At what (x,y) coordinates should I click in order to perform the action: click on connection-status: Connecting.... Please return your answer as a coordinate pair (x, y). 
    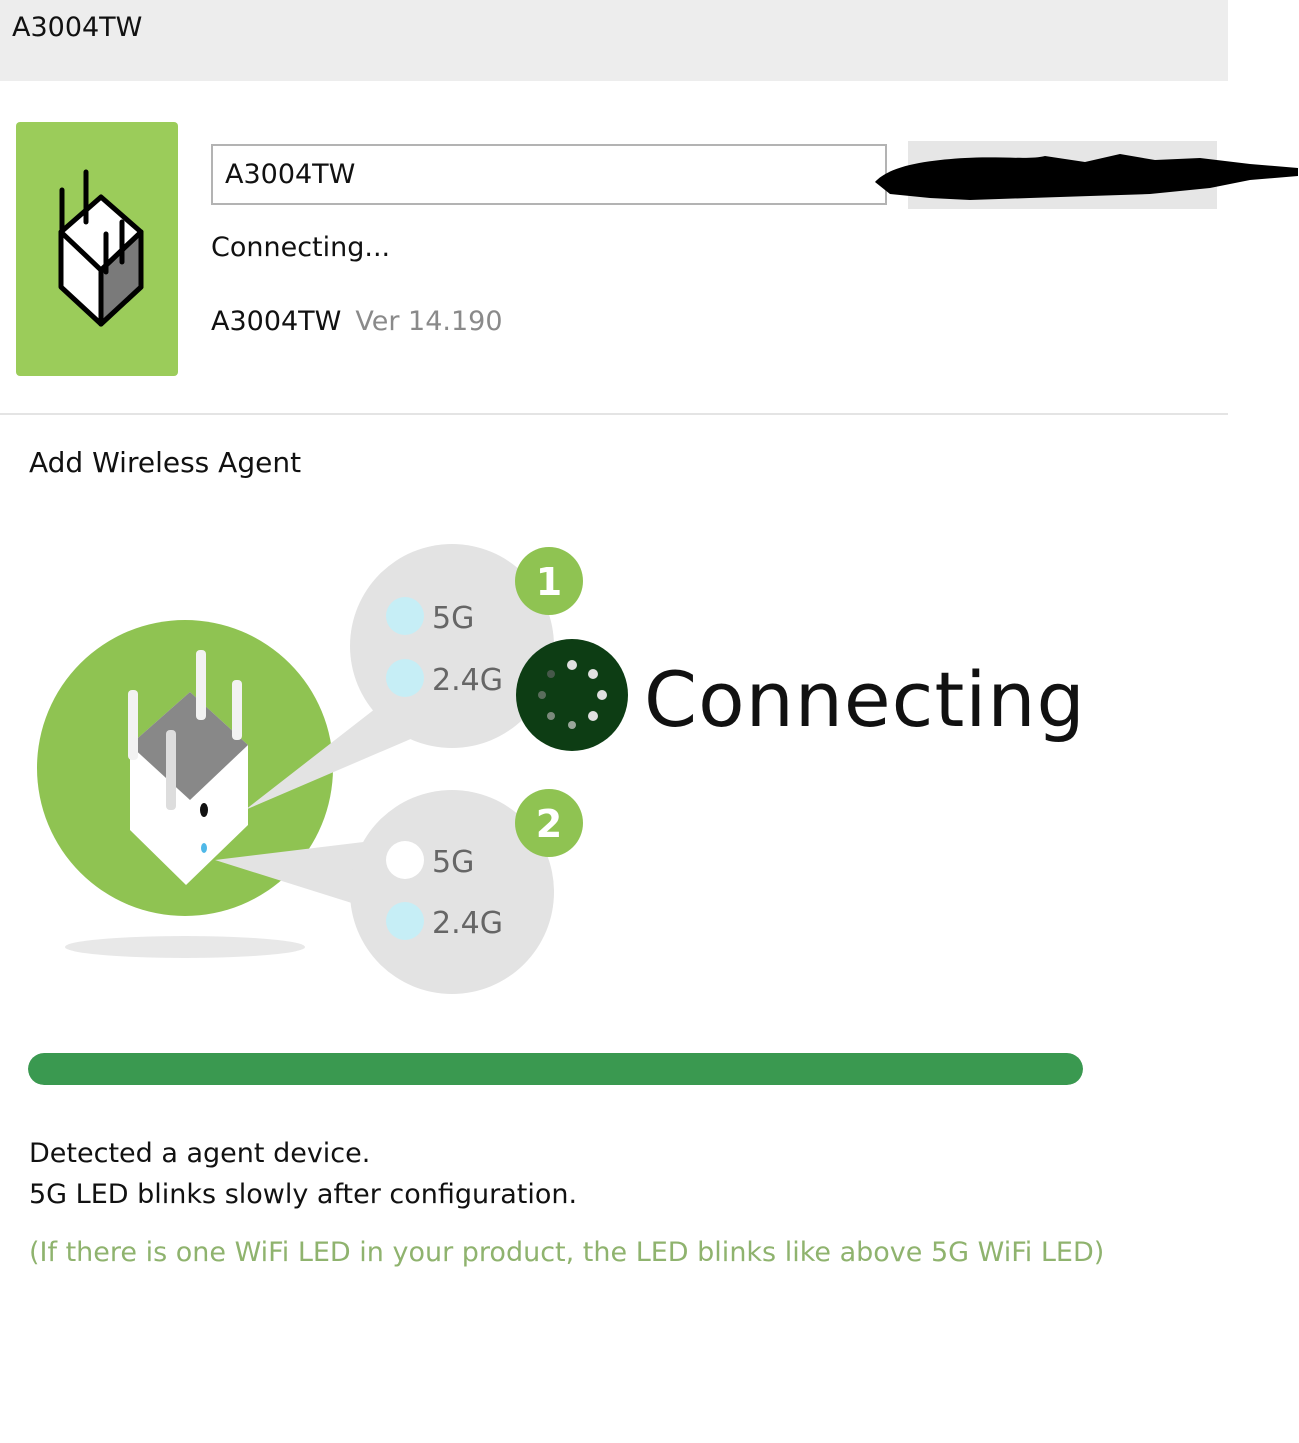
    Looking at the image, I should click on (301, 247).